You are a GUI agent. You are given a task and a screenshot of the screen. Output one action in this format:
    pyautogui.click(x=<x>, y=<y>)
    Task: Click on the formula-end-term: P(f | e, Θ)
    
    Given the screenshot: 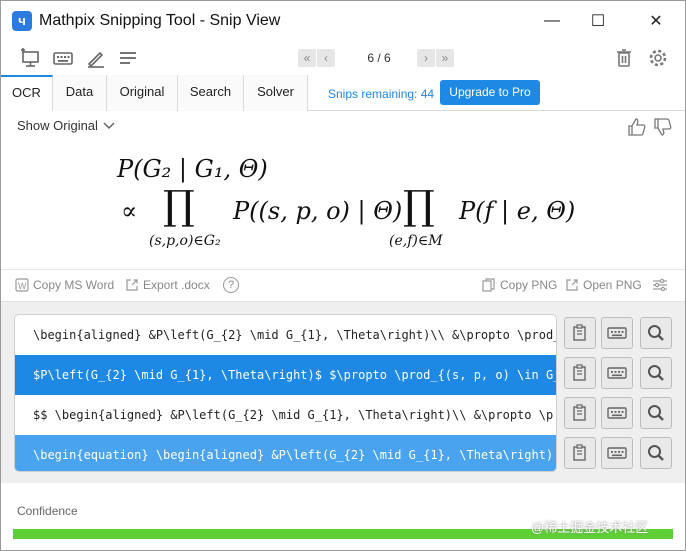 What is the action you would take?
    pyautogui.click(x=517, y=211)
    